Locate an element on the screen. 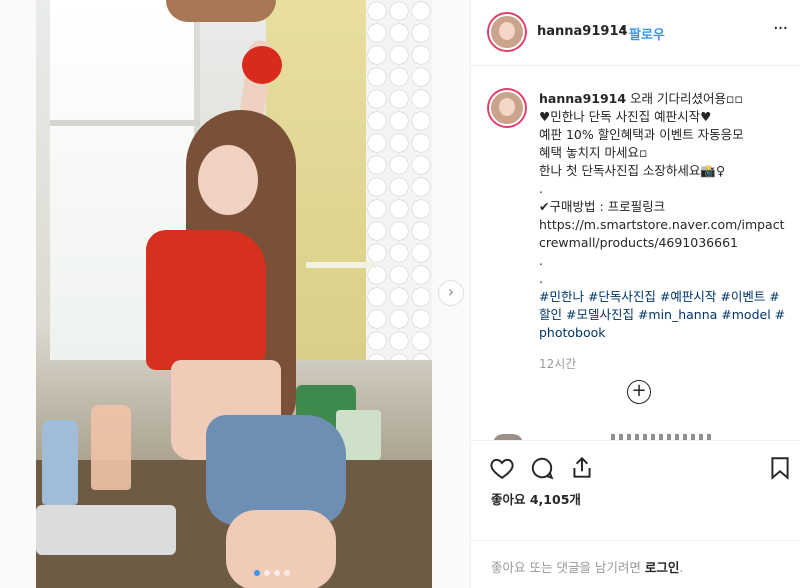 This screenshot has width=800, height=588. photo-tiles is located at coordinates (399, 180).